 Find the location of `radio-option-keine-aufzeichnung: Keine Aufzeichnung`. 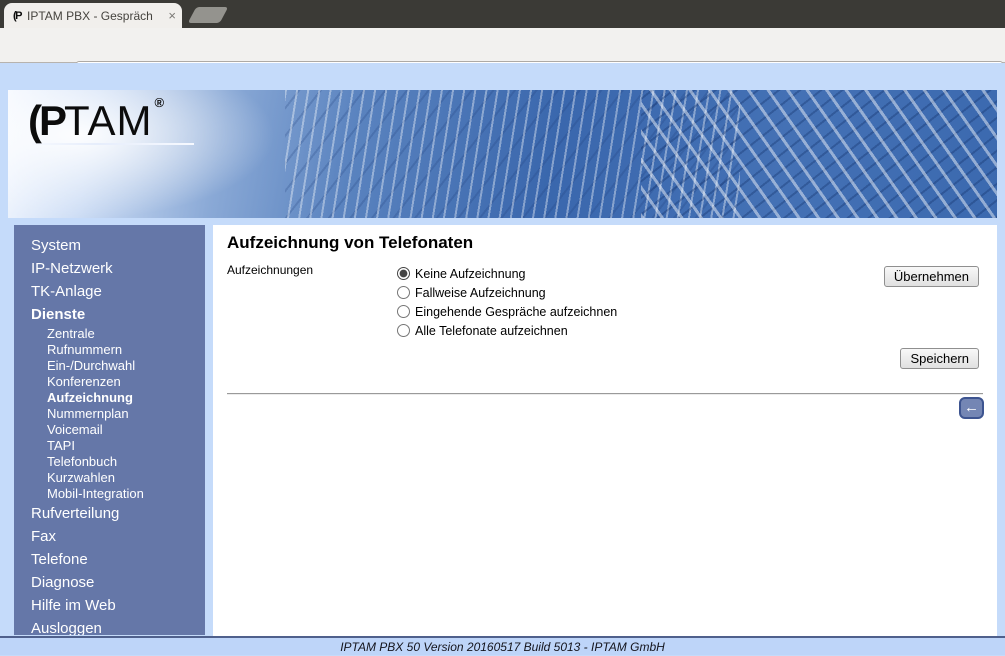

radio-option-keine-aufzeichnung: Keine Aufzeichnung is located at coordinates (507, 273).